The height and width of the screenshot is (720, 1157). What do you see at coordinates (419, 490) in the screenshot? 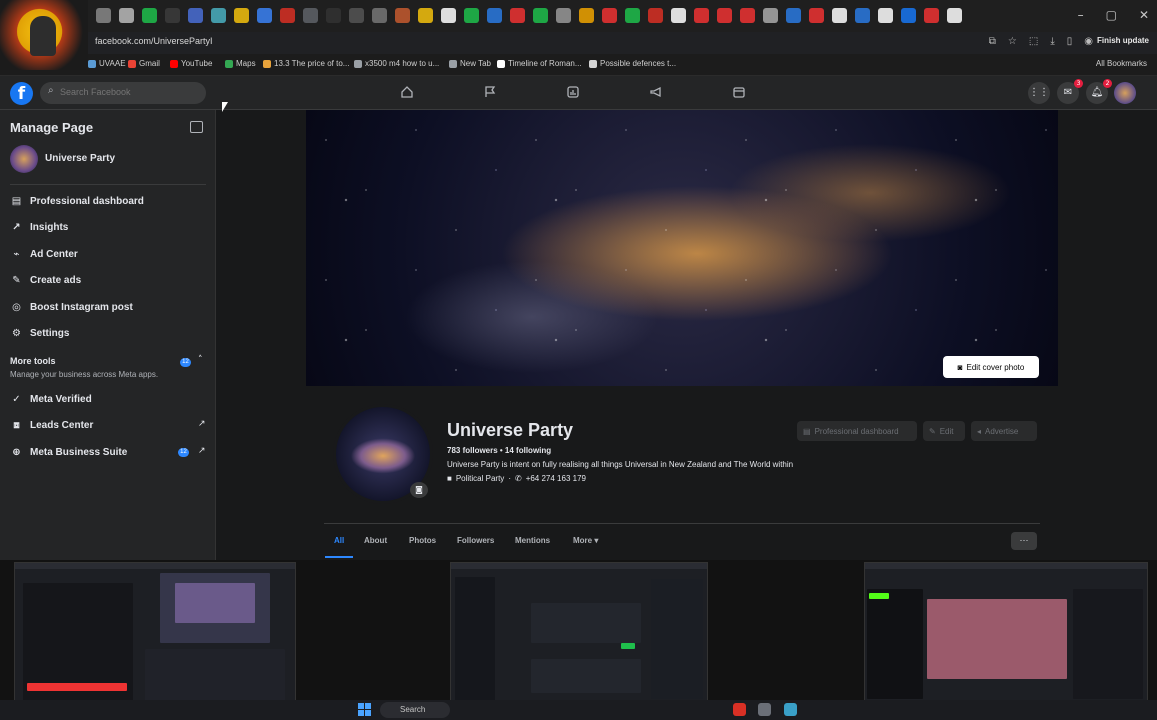
I see `camera-icon: ◙` at bounding box center [419, 490].